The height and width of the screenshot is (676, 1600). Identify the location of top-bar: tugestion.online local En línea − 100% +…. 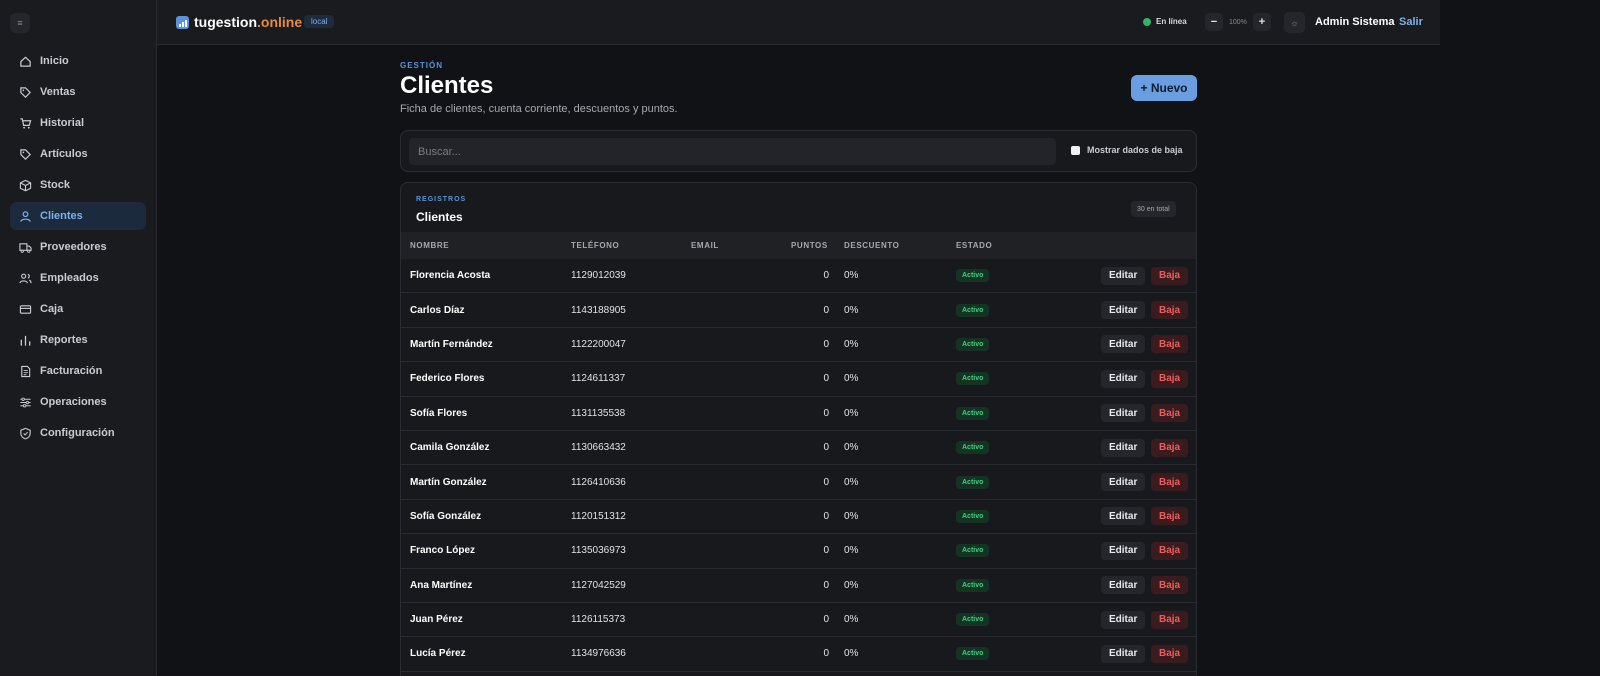
(798, 22).